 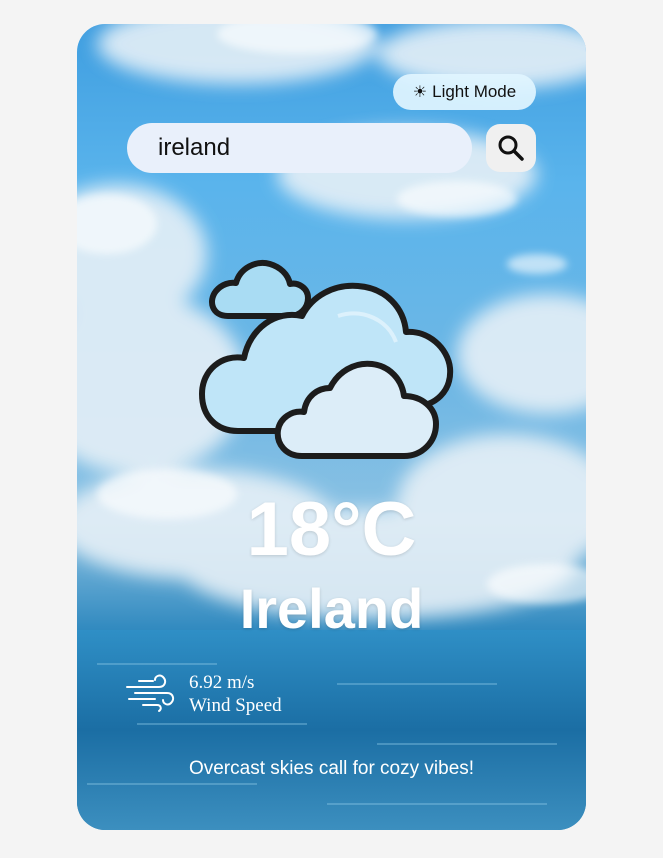 I want to click on cloudy-icon, so click(x=326, y=359).